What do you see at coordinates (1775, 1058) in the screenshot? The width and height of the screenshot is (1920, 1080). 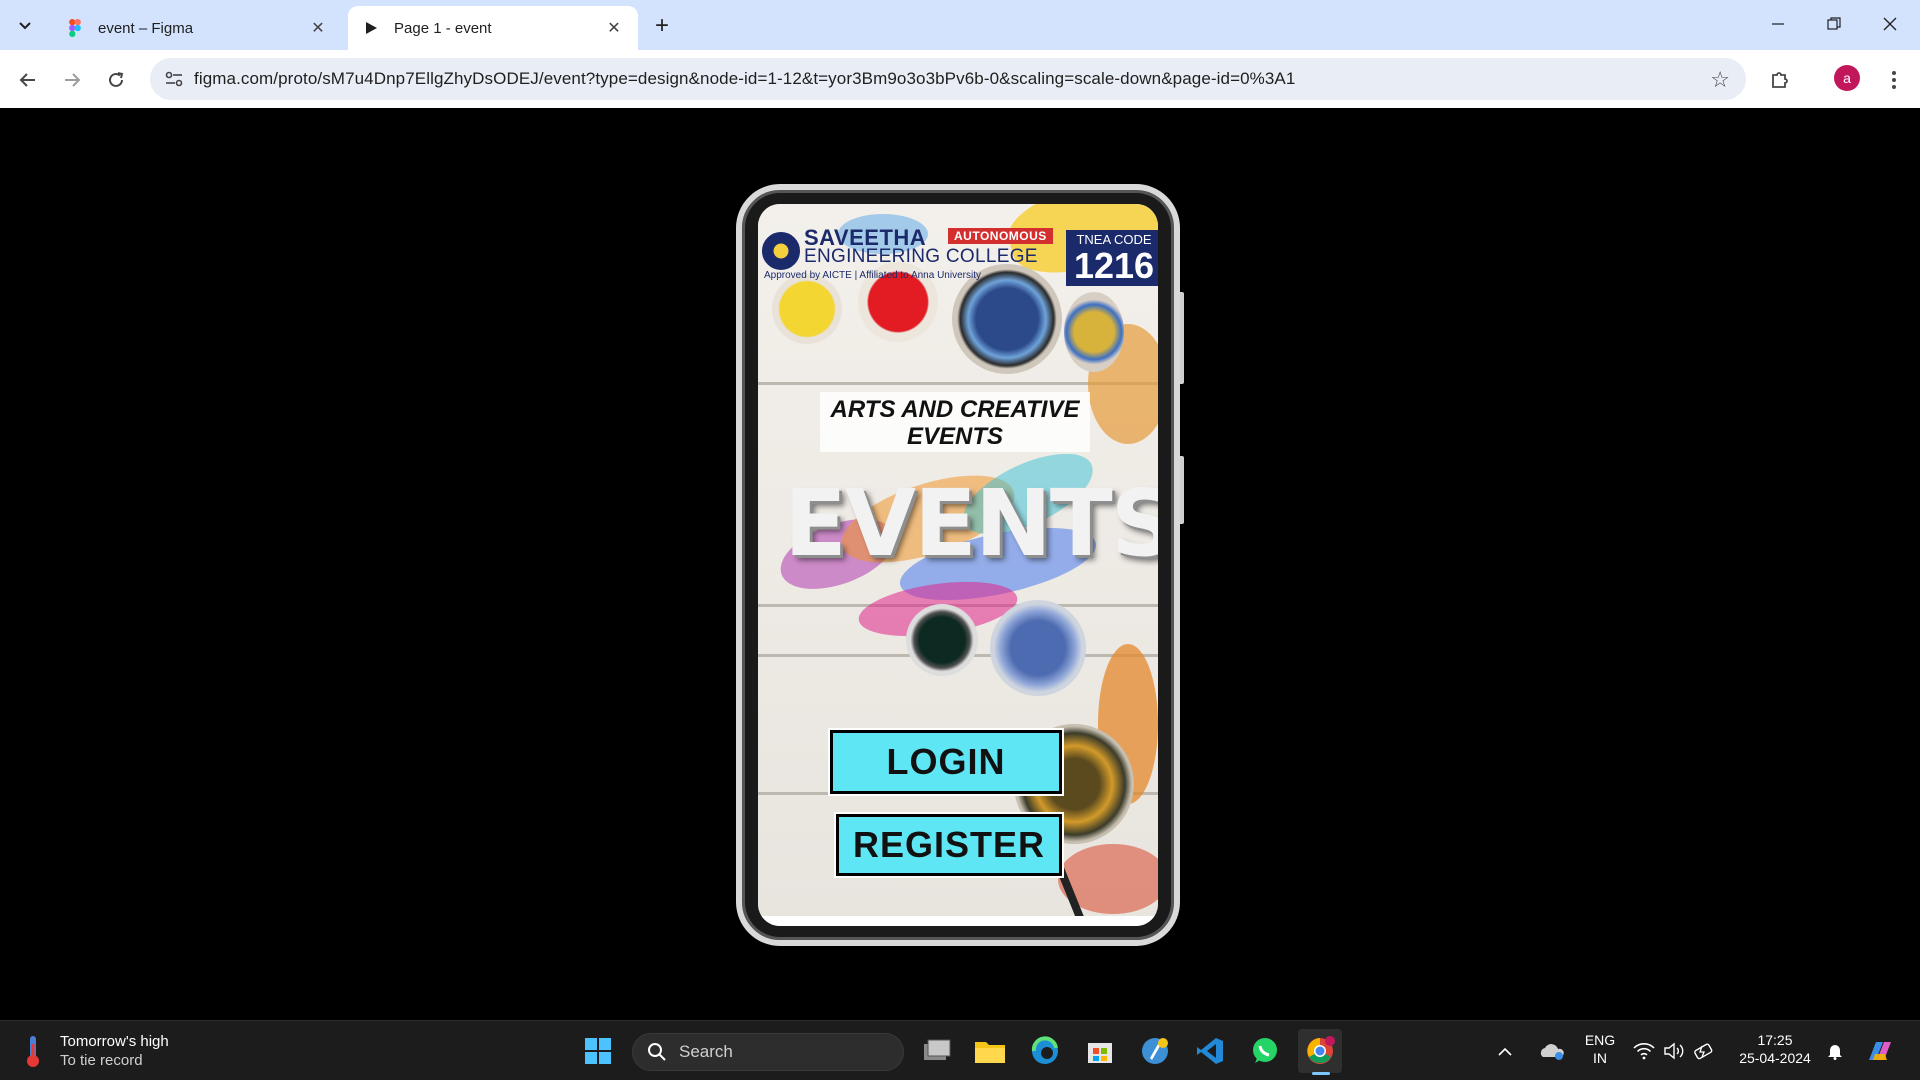 I see `clock-date: 25-04-2024` at bounding box center [1775, 1058].